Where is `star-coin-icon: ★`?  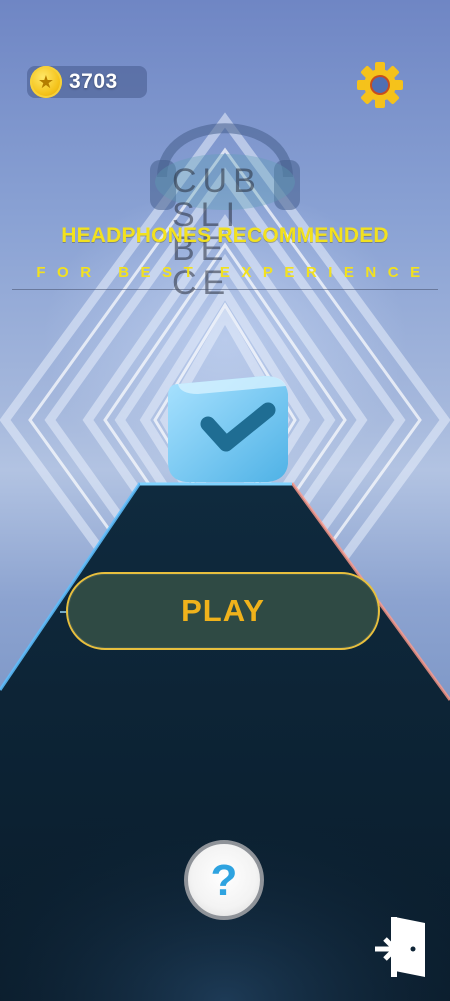 star-coin-icon: ★ is located at coordinates (46, 82).